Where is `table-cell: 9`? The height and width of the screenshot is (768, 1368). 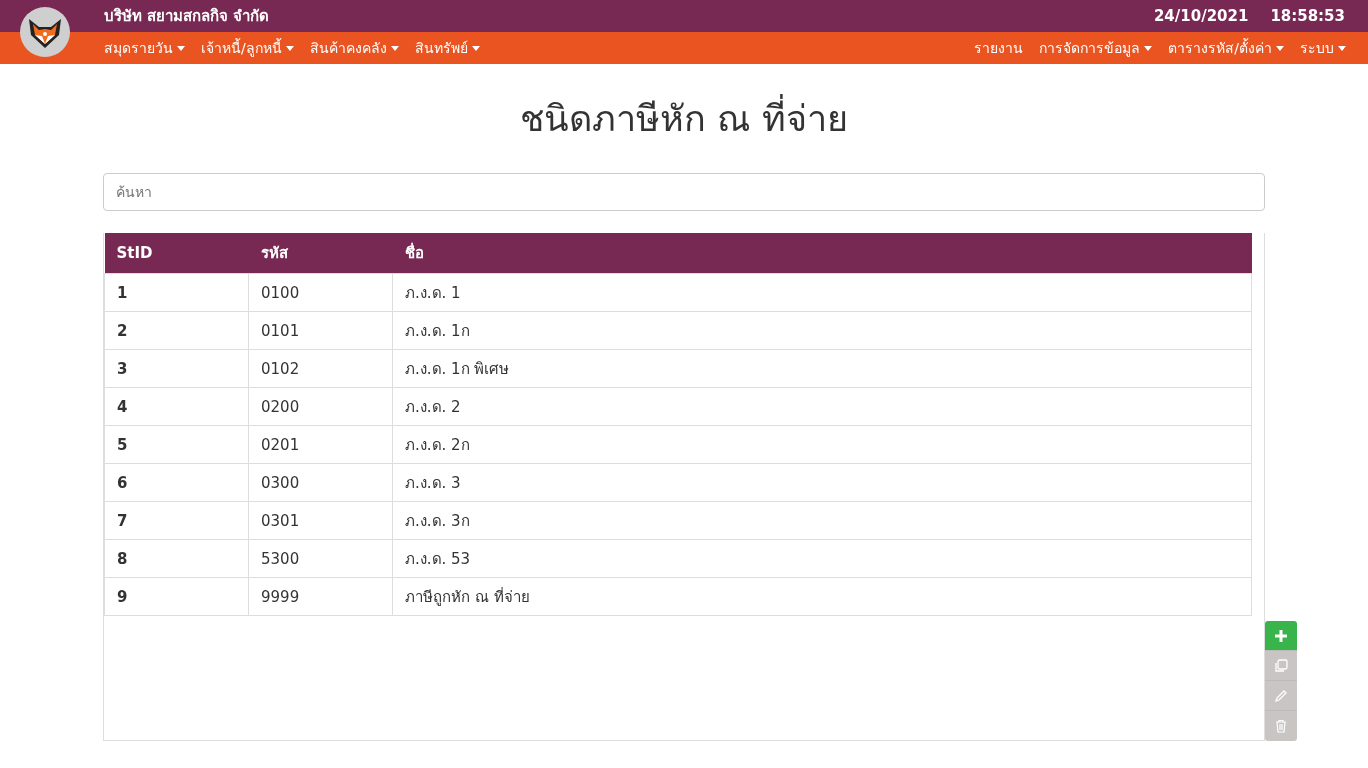
table-cell: 9 is located at coordinates (176, 596).